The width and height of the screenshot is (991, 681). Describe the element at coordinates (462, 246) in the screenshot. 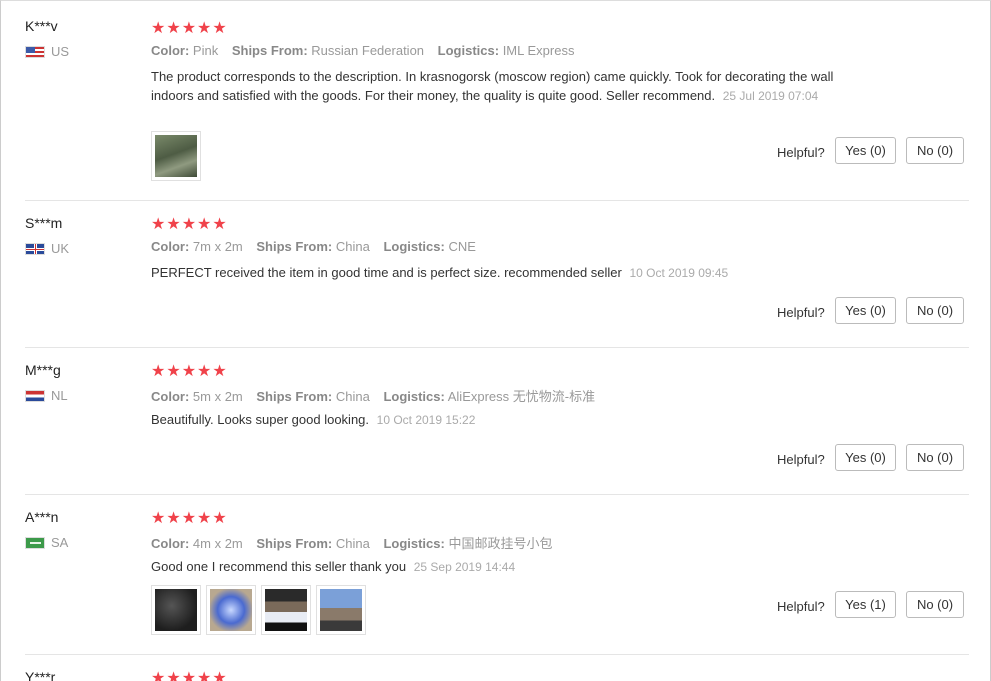

I see `logistics-value: CNE` at that location.